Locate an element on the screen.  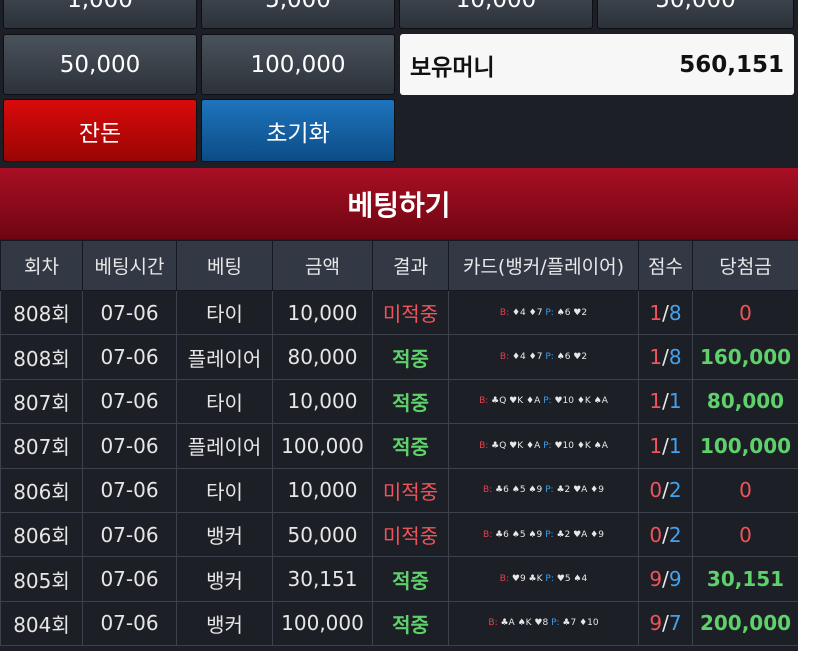
place-bet-button: 베팅하기 is located at coordinates (399, 203).